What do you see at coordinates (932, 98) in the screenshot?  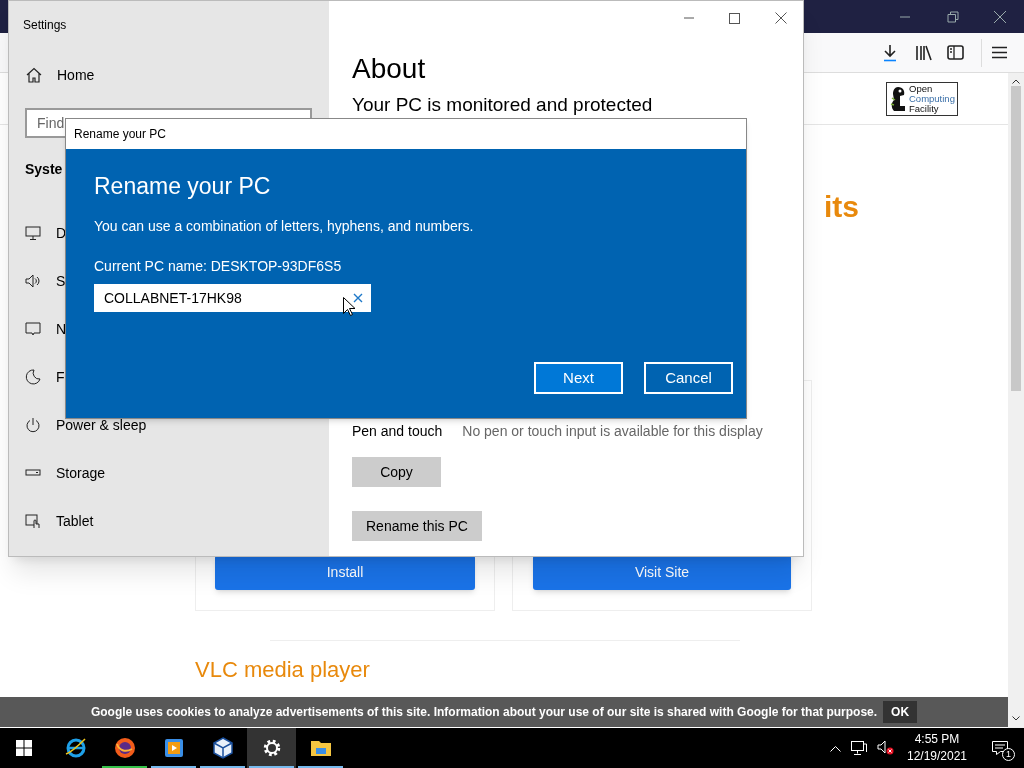 I see `logo-text: Computing` at bounding box center [932, 98].